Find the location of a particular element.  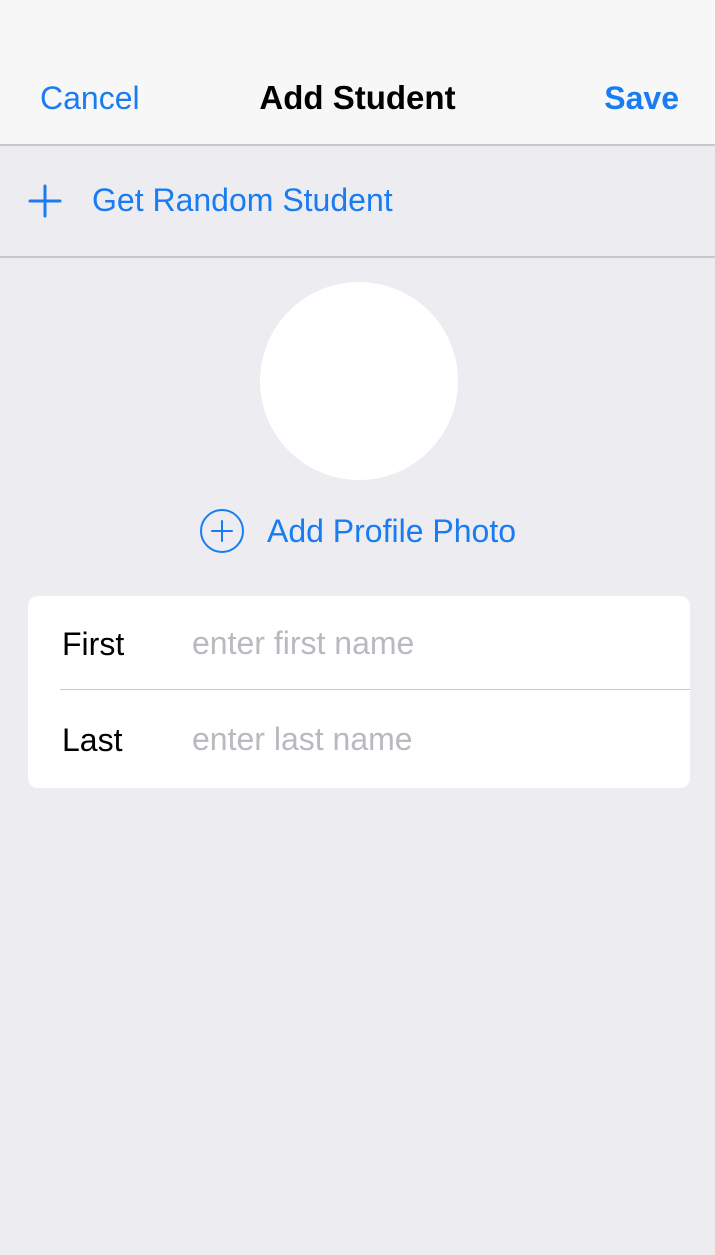

last-name-row: Last is located at coordinates (359, 740).